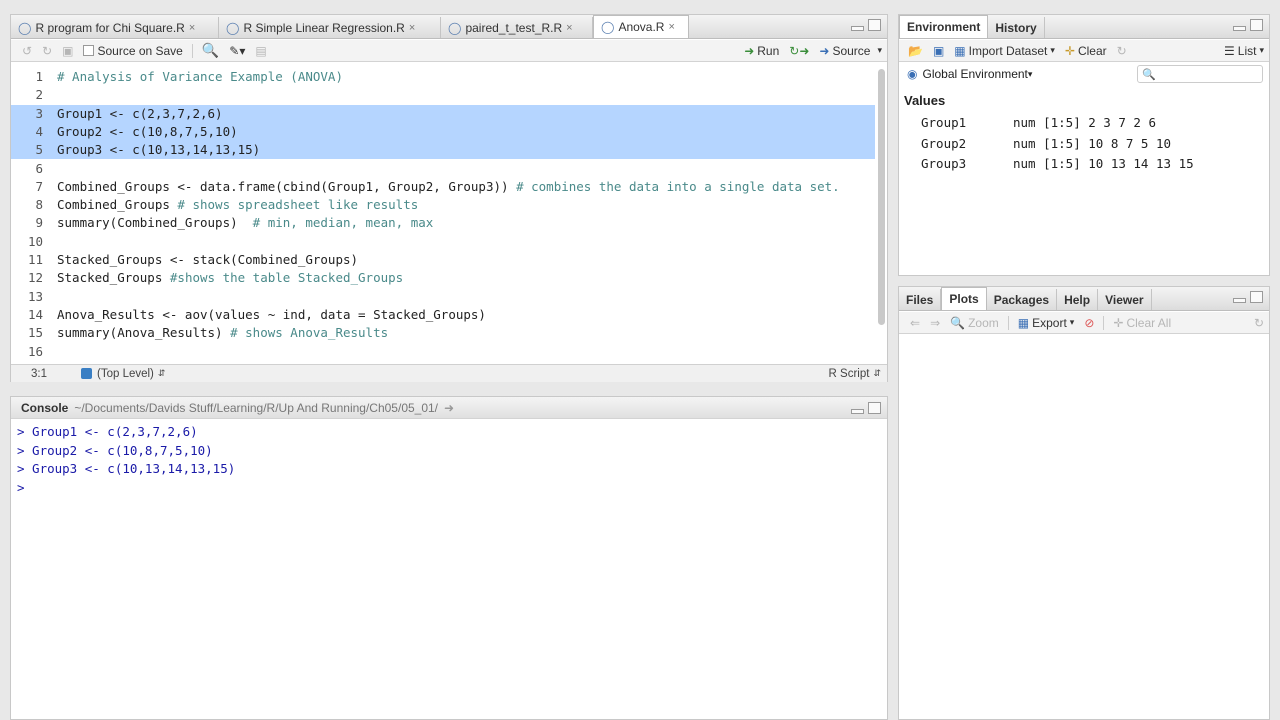 The image size is (1280, 720). I want to click on next-plot-icon: ⇒, so click(935, 323).